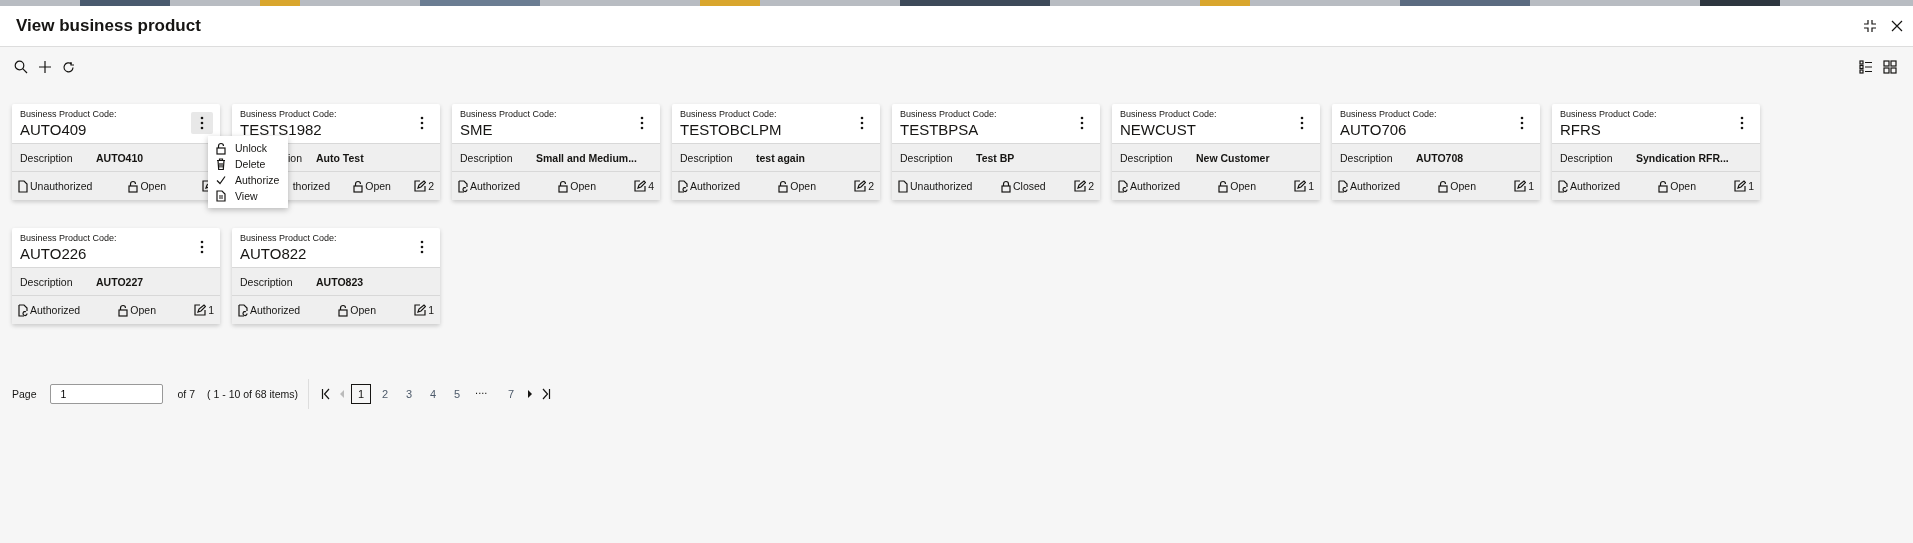 The width and height of the screenshot is (1913, 543). I want to click on page-field: 1, so click(106, 394).